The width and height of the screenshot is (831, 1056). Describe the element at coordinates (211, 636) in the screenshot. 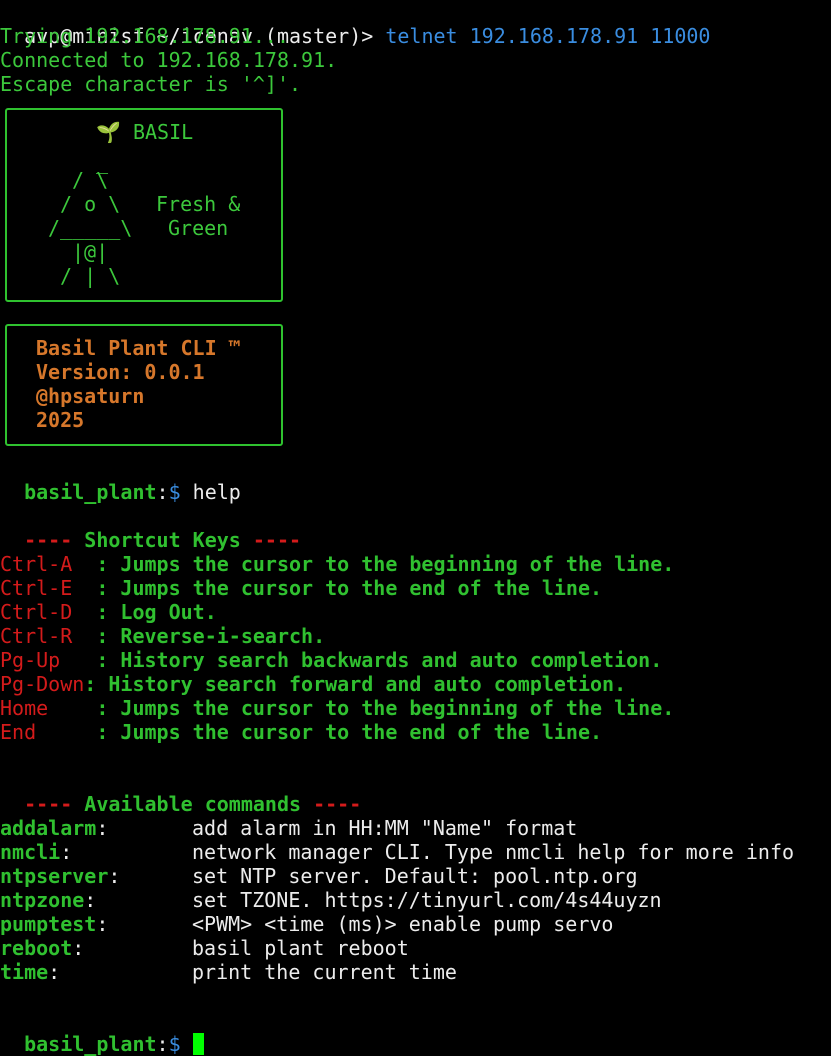

I see `shortcut-desc: : Reverse-i-search.` at that location.